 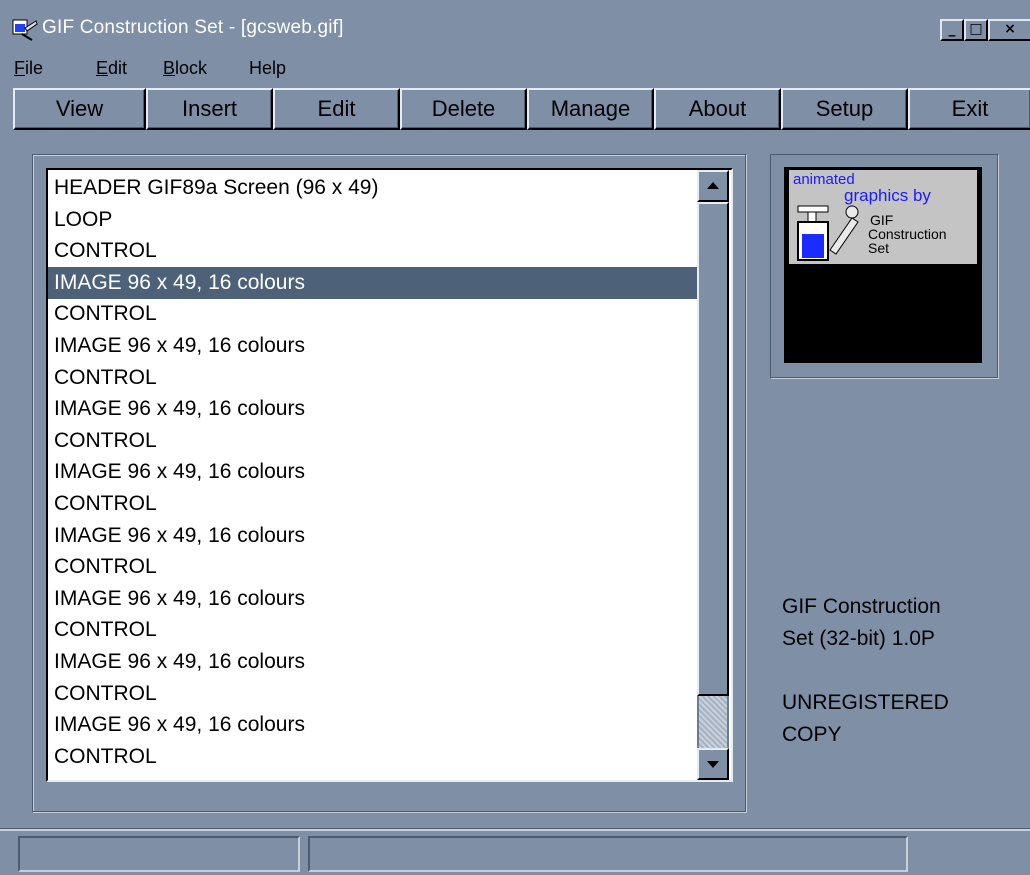 I want to click on menu-block-mnemonic: B, so click(x=169, y=68).